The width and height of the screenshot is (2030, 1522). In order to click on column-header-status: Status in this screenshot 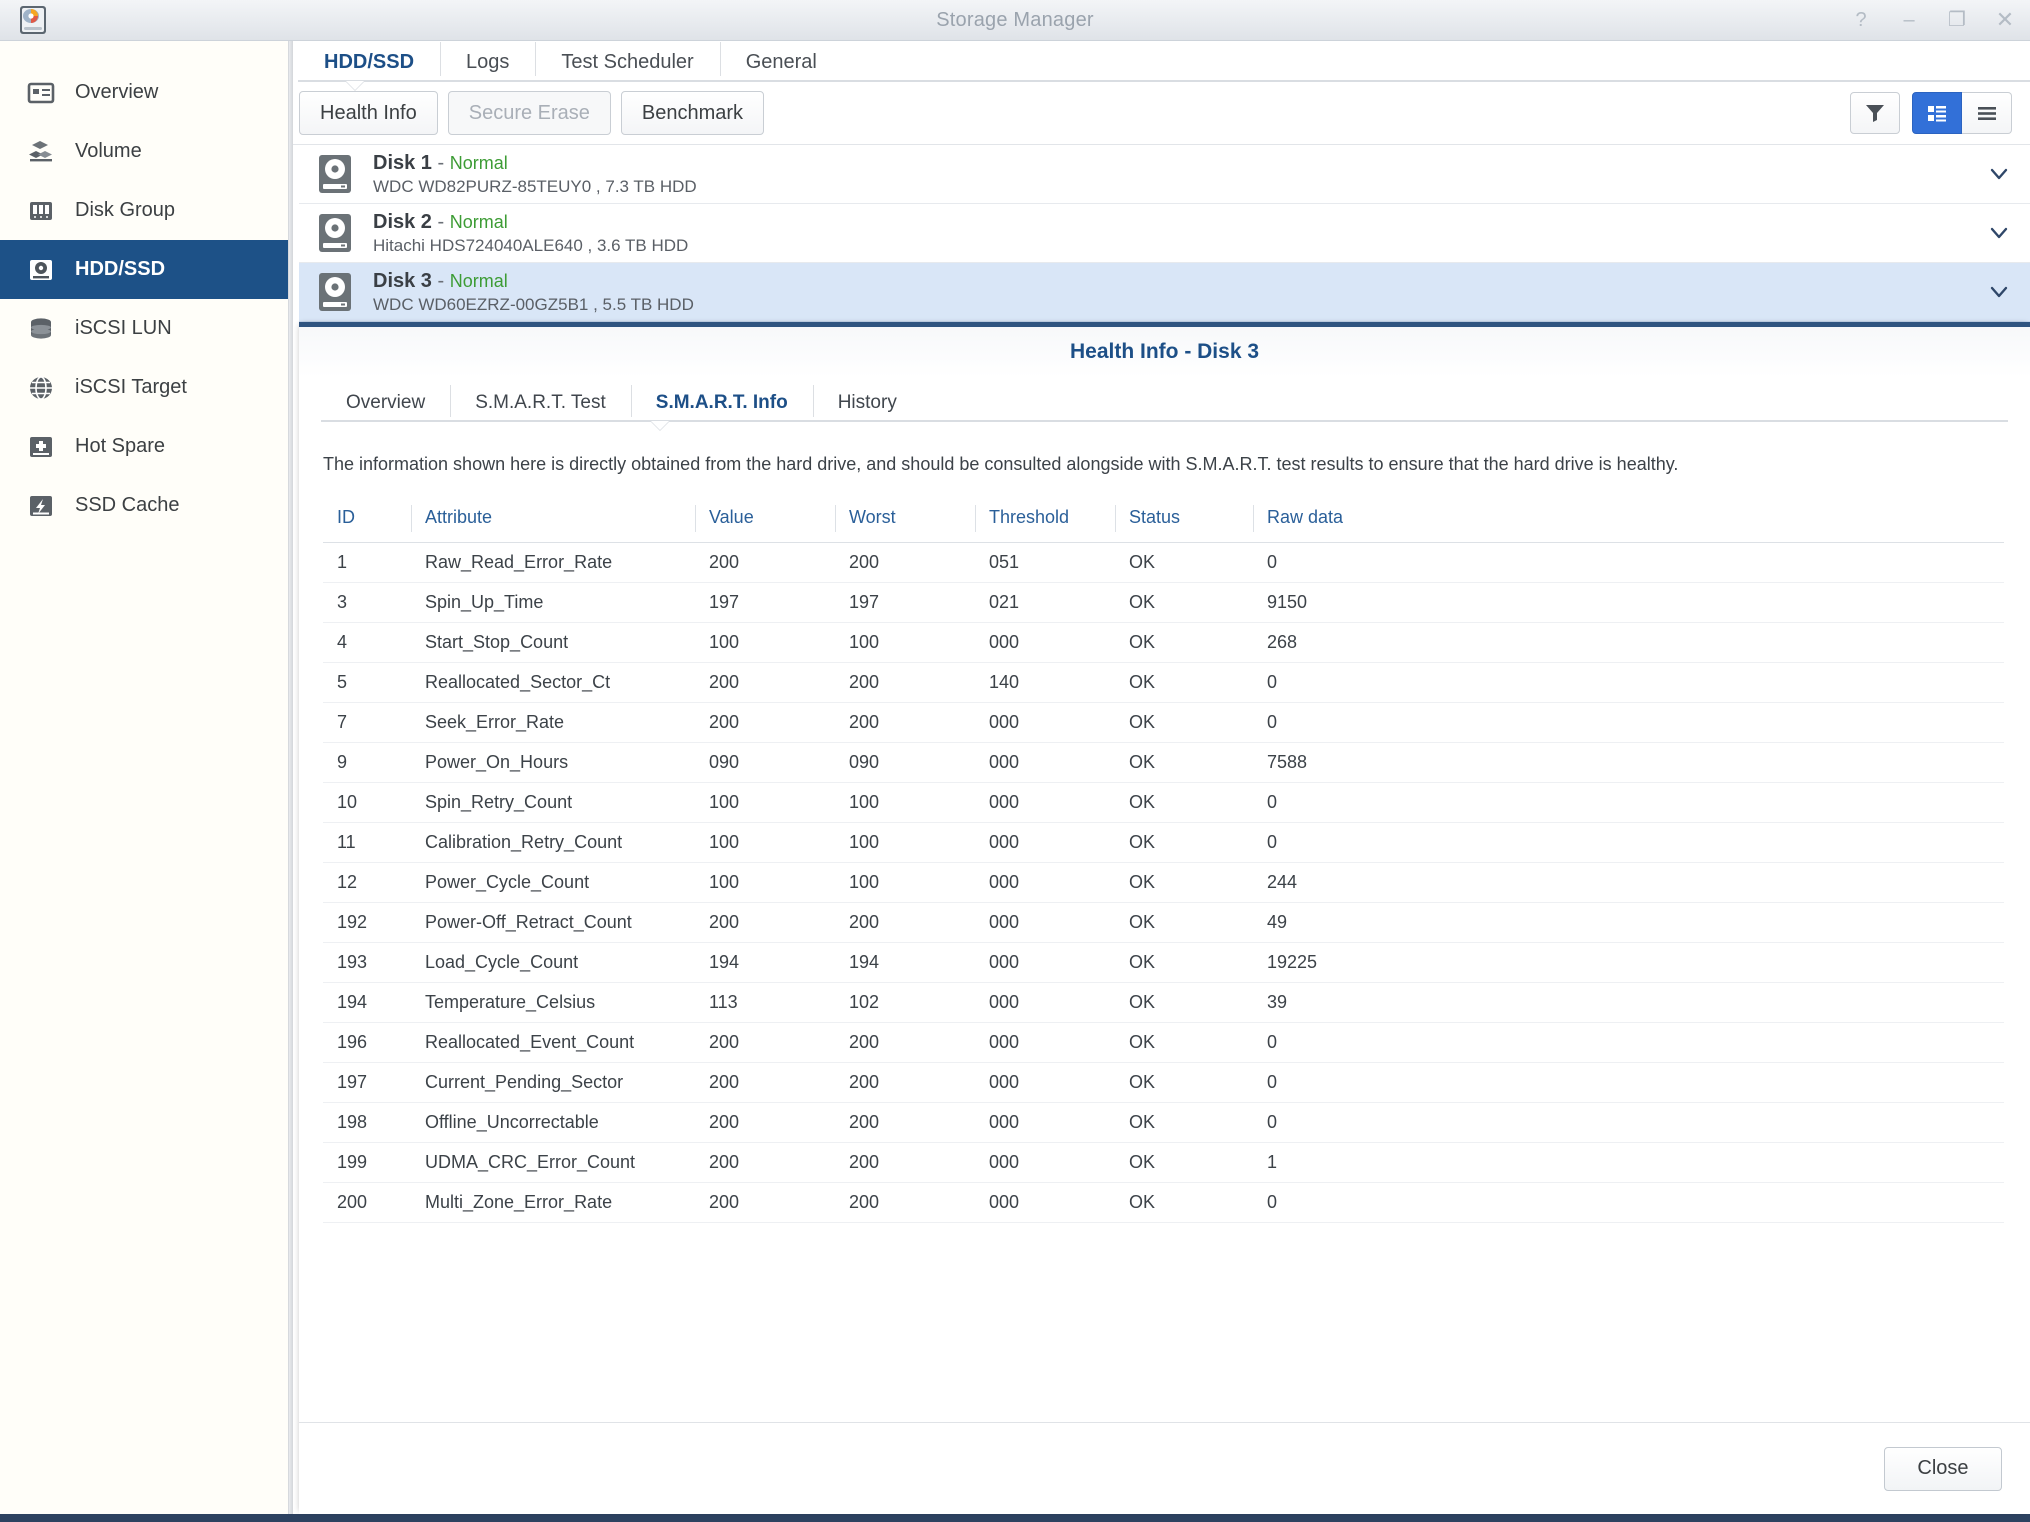, I will do `click(1184, 523)`.